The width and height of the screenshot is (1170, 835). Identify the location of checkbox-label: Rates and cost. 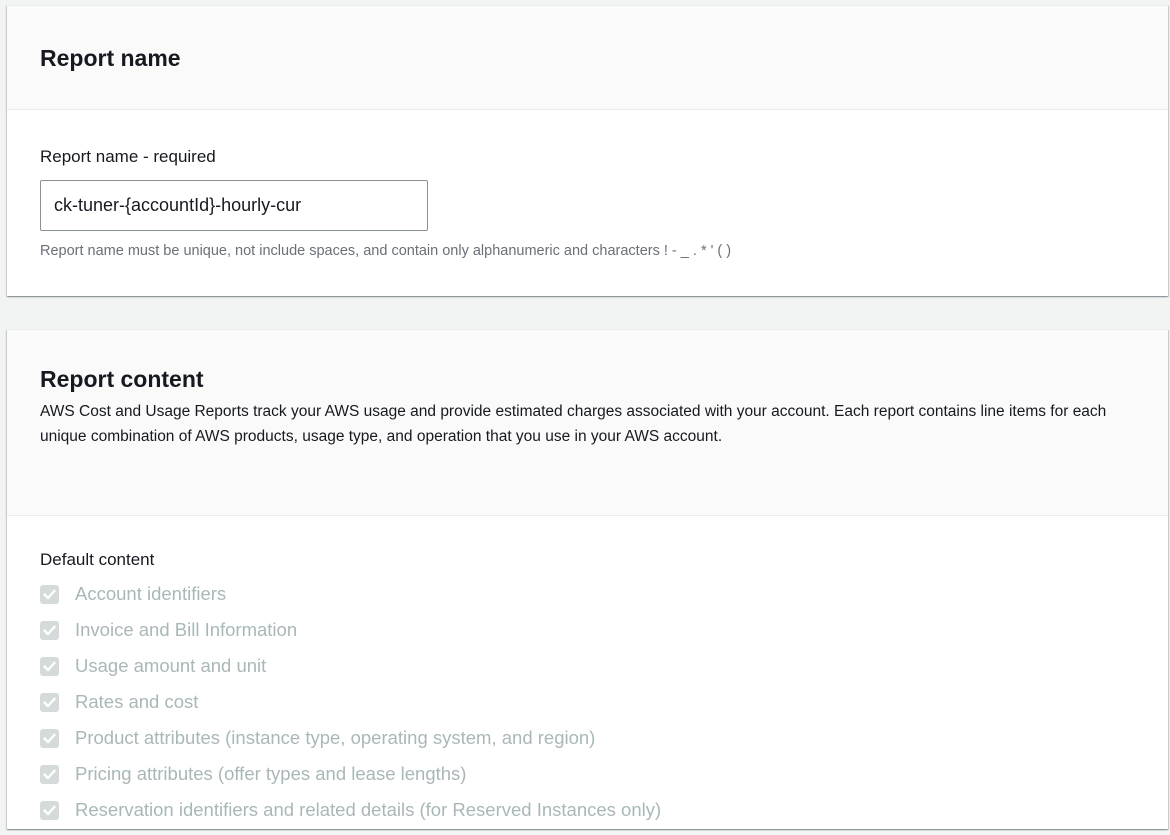
(137, 701).